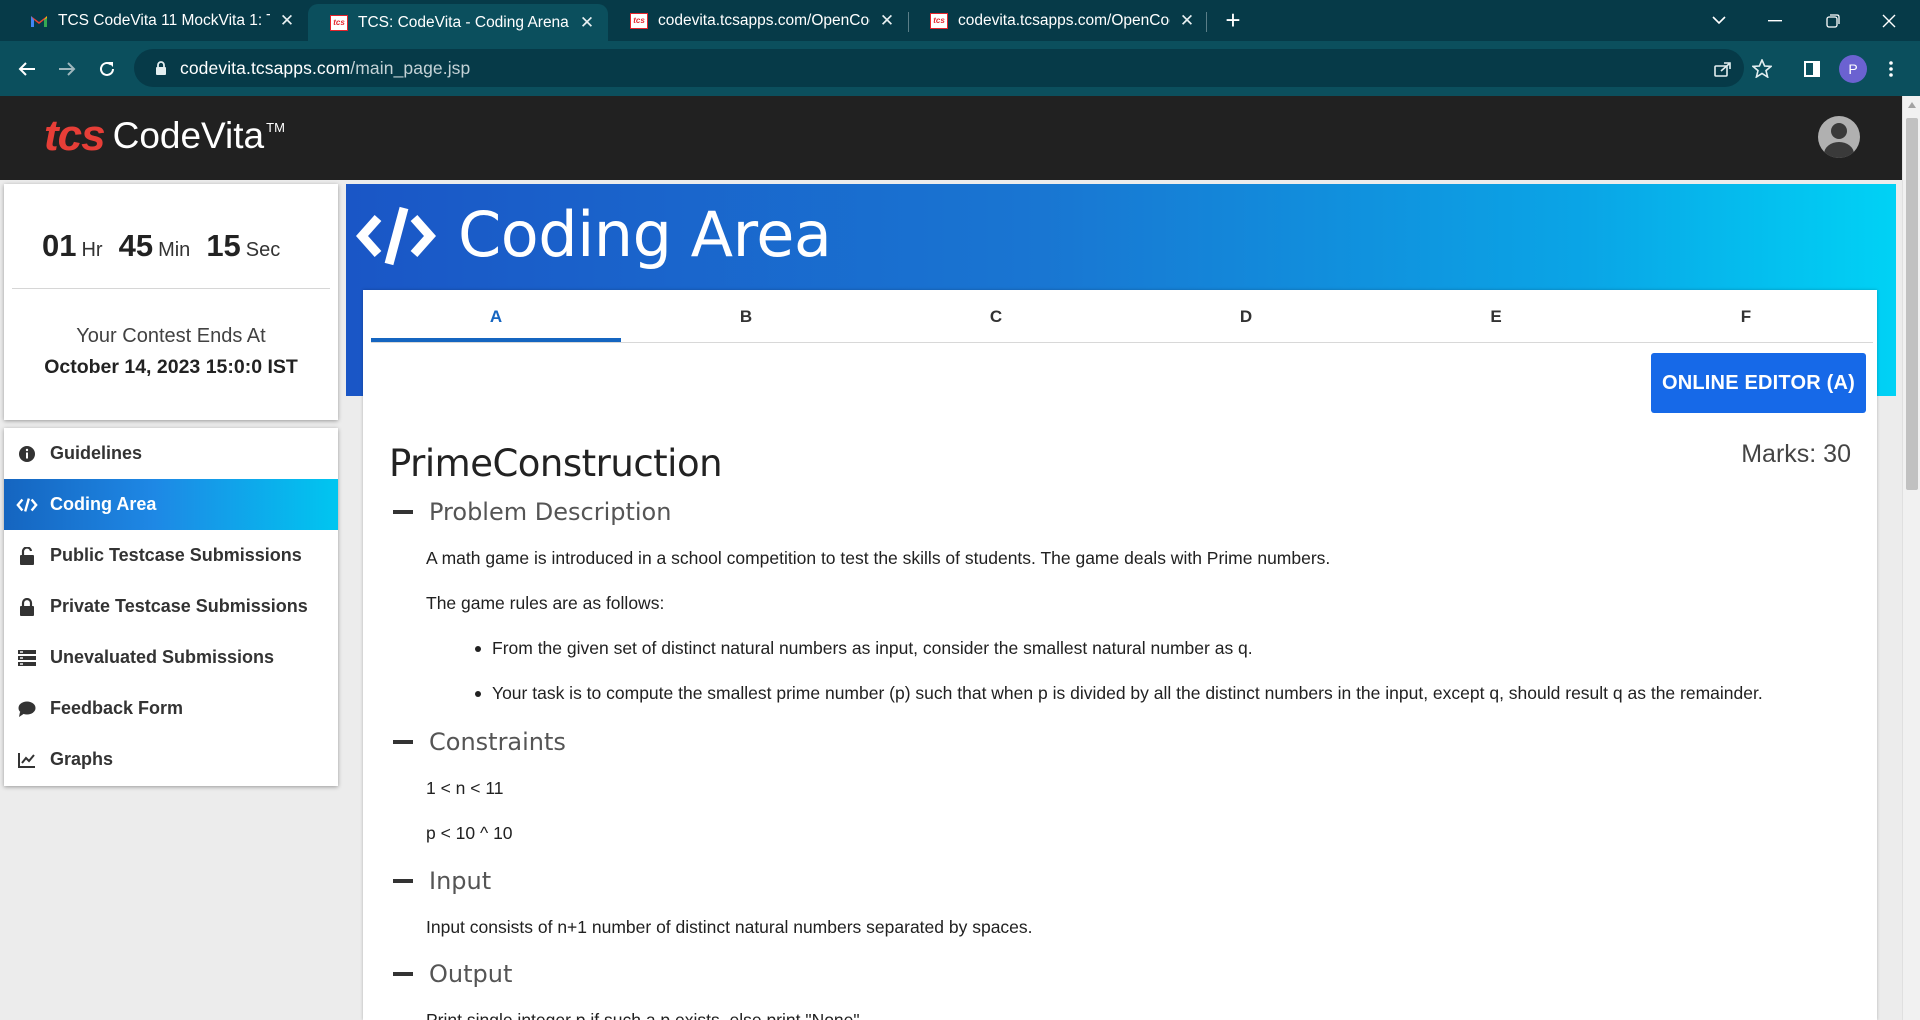  Describe the element at coordinates (1758, 383) in the screenshot. I see `online-editor-button: ONLINE EDITOR (A)` at that location.